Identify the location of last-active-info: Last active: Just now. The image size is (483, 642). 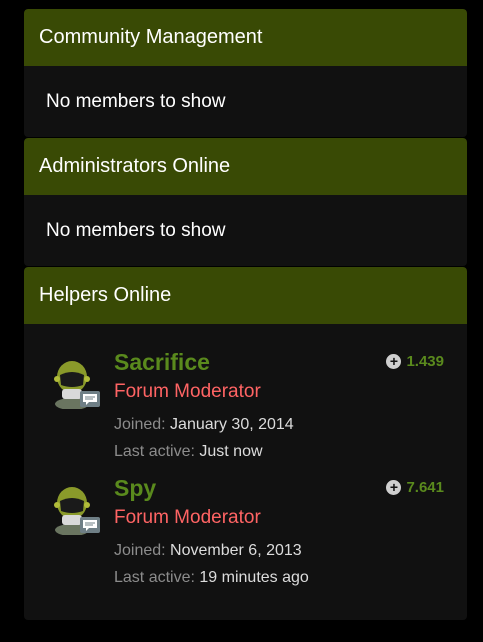
(188, 452).